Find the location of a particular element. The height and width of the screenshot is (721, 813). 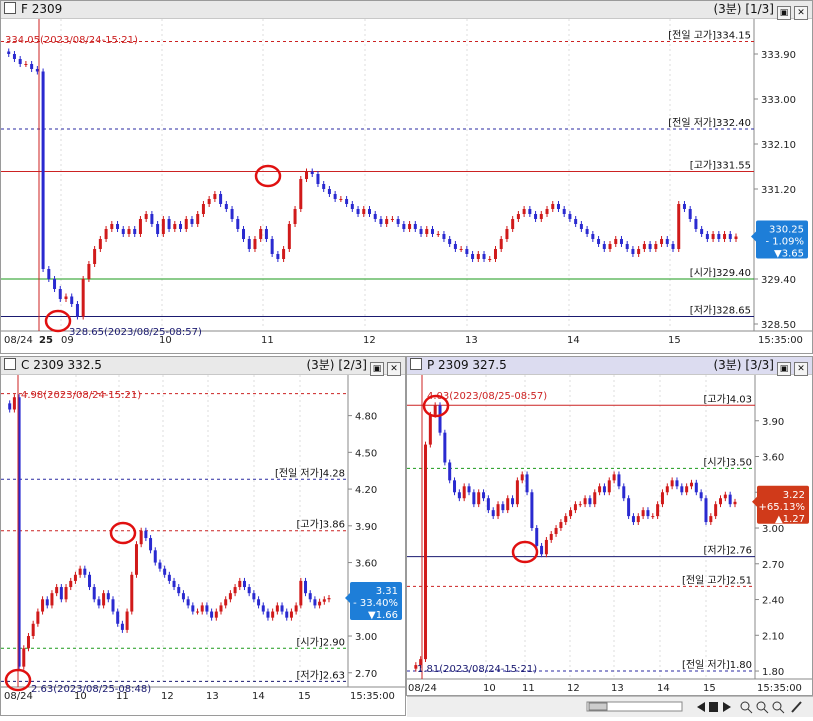

put-ref-label: [저가]2.76 is located at coordinates (728, 551).